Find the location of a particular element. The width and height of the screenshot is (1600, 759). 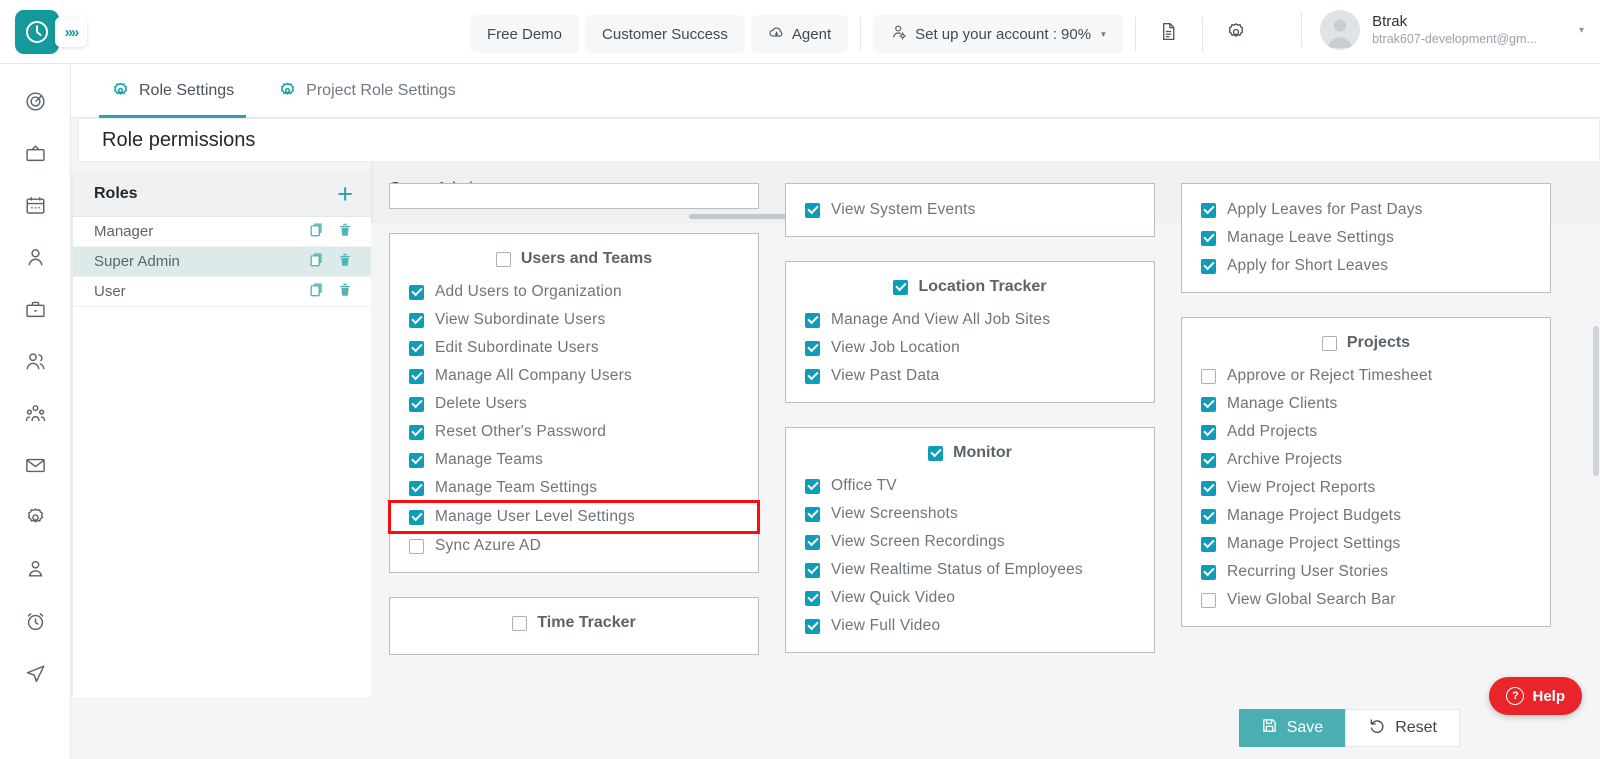

permission-item: View Job Location is located at coordinates (970, 348).